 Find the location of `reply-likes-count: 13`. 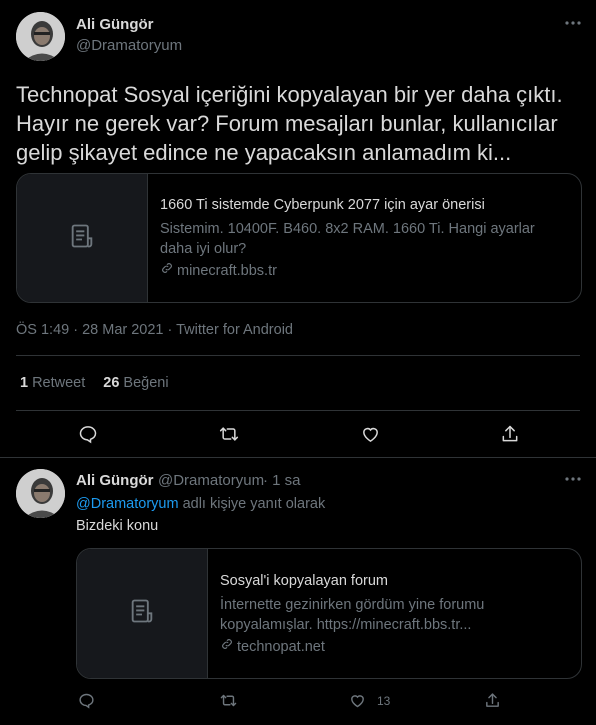

reply-likes-count: 13 is located at coordinates (384, 701).